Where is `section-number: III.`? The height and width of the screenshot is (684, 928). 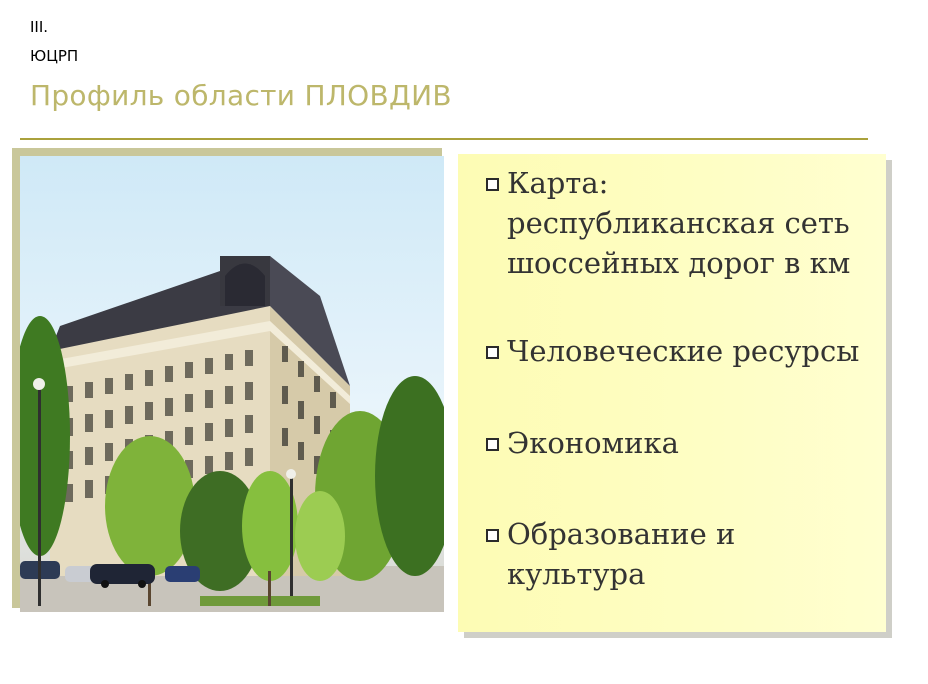
section-number: III. is located at coordinates (39, 27).